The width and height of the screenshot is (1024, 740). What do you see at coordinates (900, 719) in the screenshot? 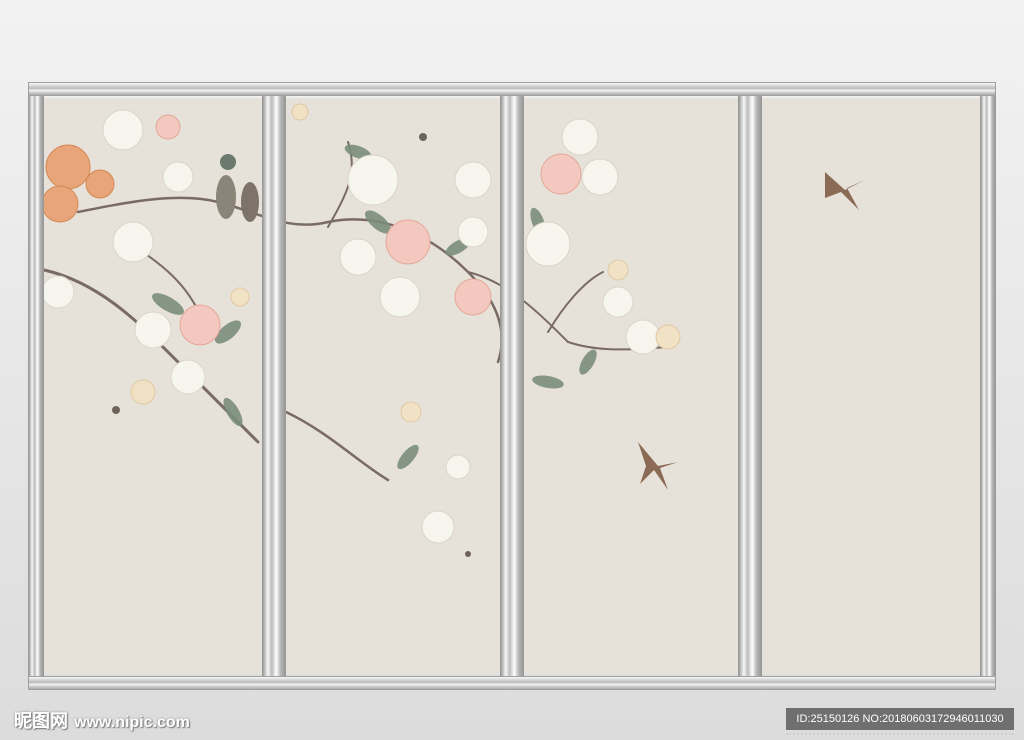
I see `image-id-label: ID:25150126 NO:20180603172946011030` at bounding box center [900, 719].